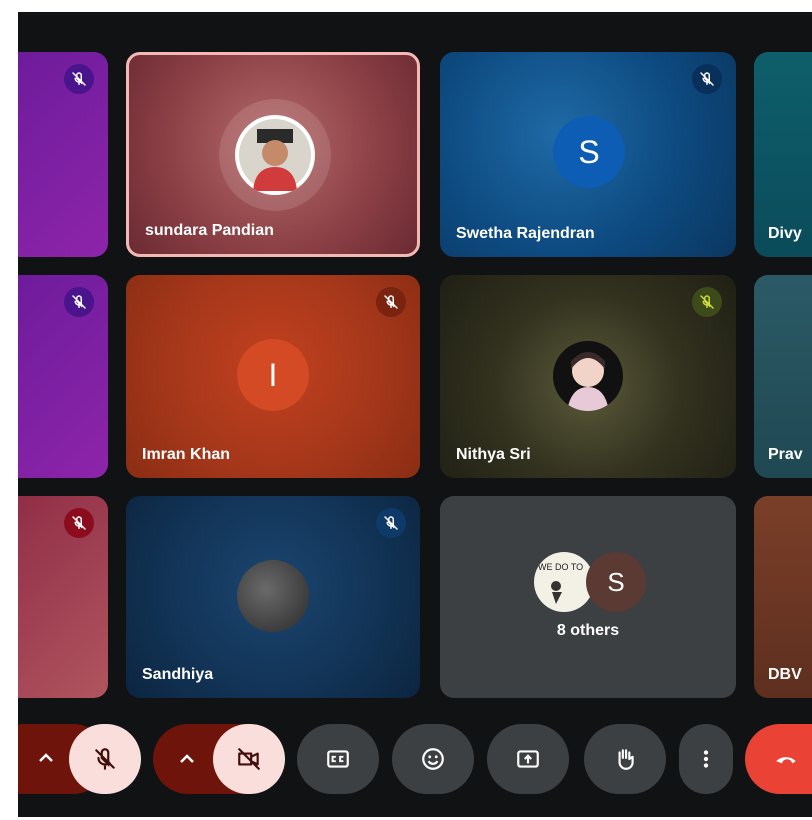  I want to click on avatar: S, so click(589, 152).